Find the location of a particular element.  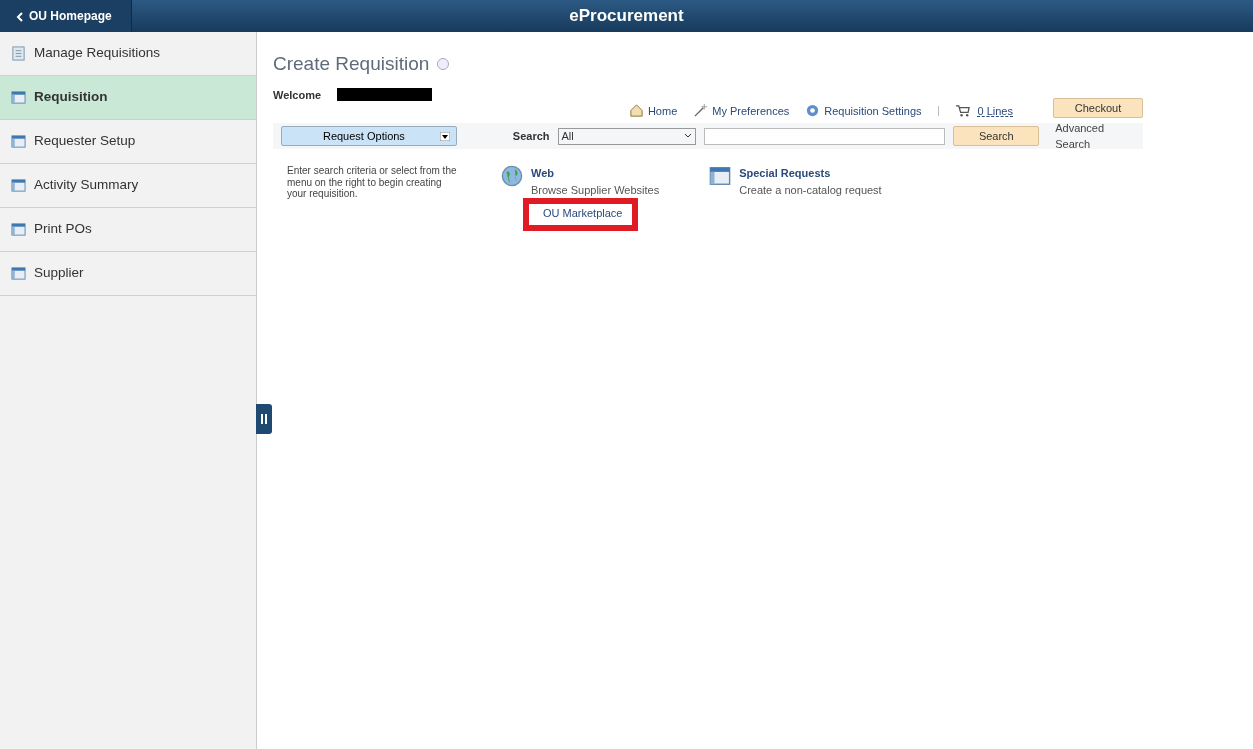

search-button: Search is located at coordinates (996, 136).